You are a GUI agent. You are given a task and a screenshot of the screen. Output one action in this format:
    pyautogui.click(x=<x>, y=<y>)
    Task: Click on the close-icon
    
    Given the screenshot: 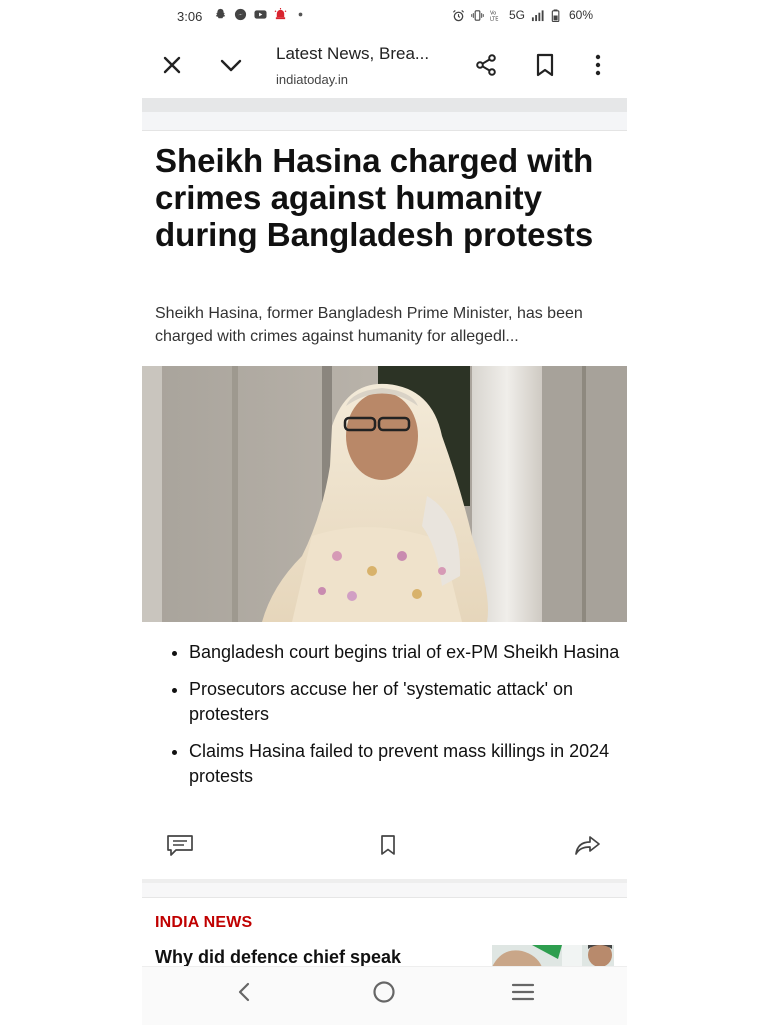 What is the action you would take?
    pyautogui.click(x=172, y=65)
    